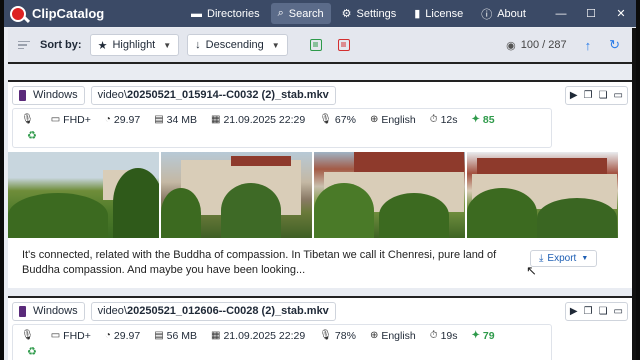 Image resolution: width=640 pixels, height=360 pixels. I want to click on deselect-all-icon, so click(343, 45).